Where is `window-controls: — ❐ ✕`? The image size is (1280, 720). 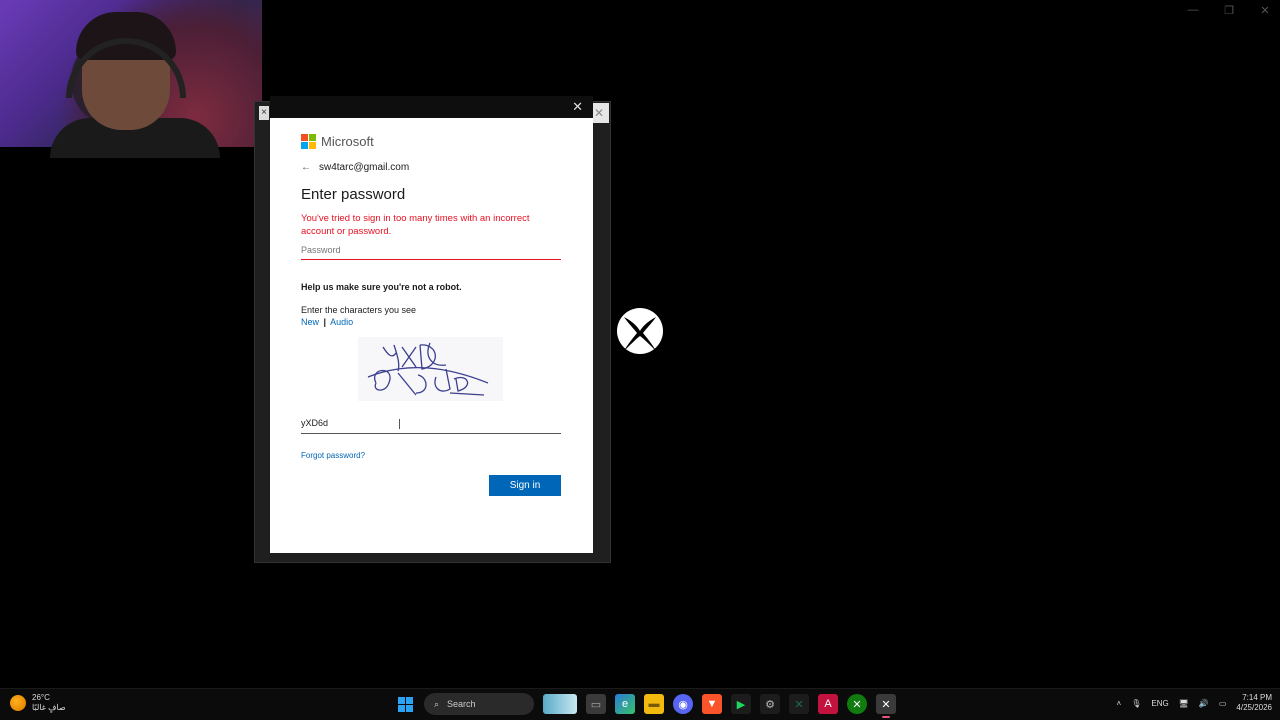
window-controls: — ❐ ✕ is located at coordinates (1229, 10).